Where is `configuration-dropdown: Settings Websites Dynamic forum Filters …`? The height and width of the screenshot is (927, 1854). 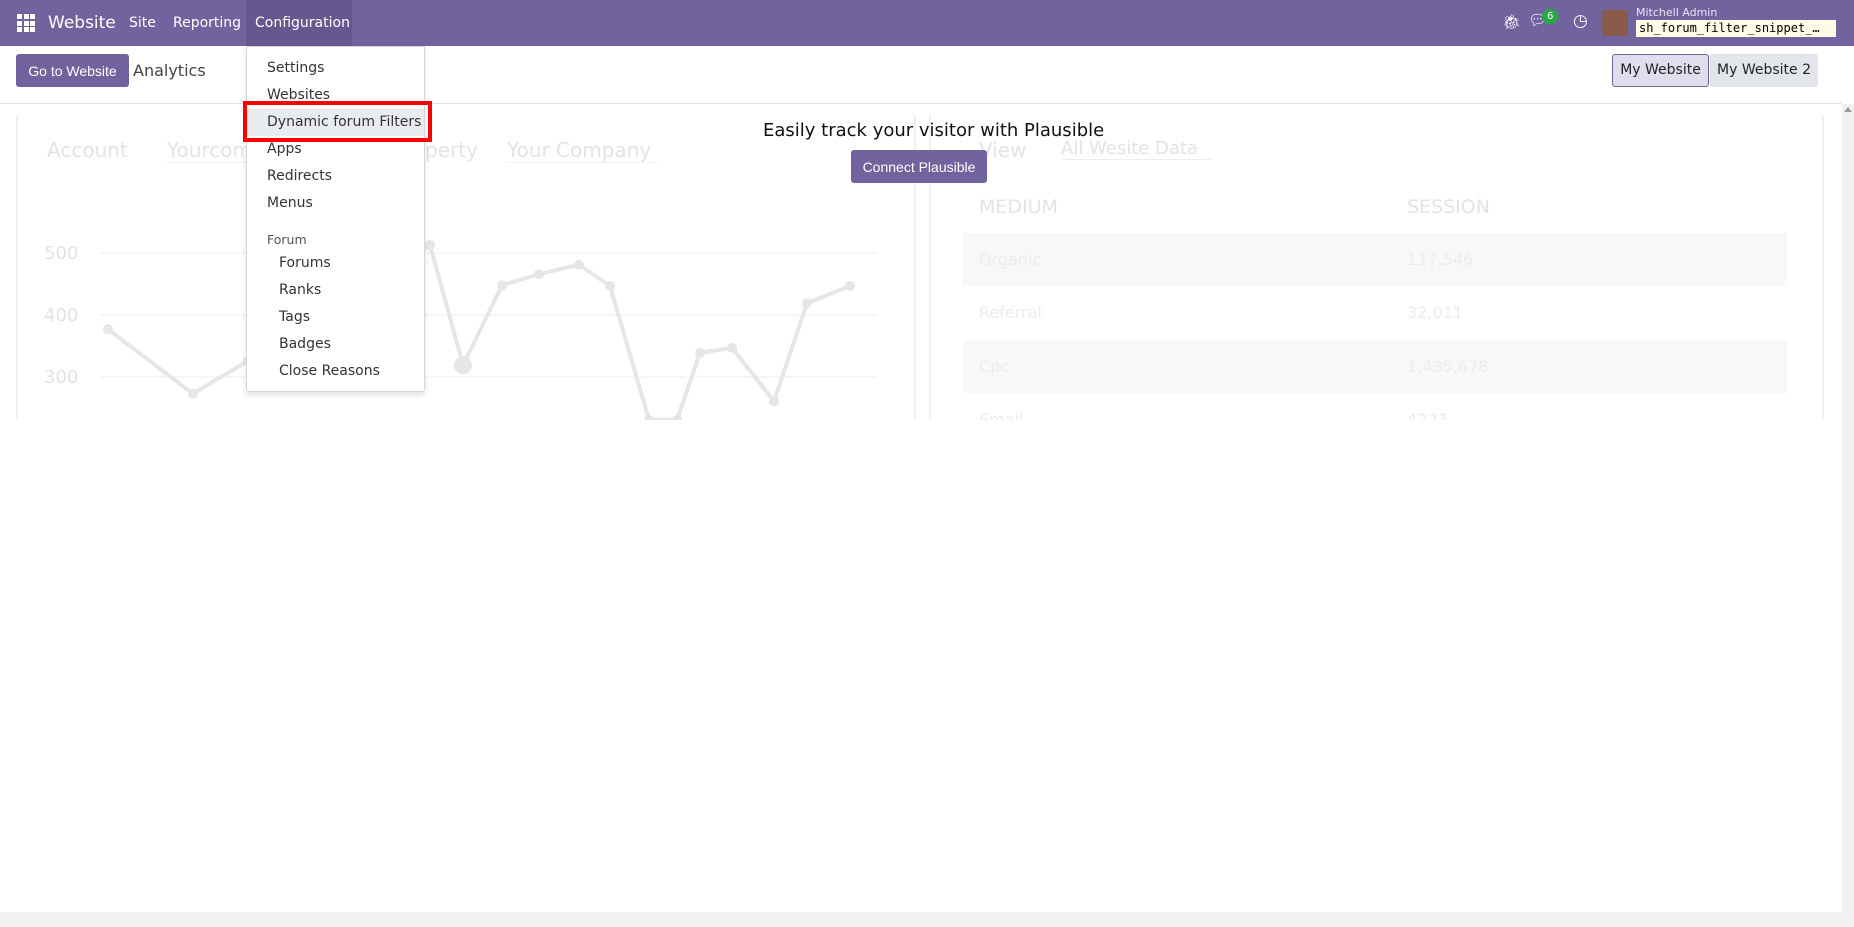 configuration-dropdown: Settings Websites Dynamic forum Filters … is located at coordinates (335, 219).